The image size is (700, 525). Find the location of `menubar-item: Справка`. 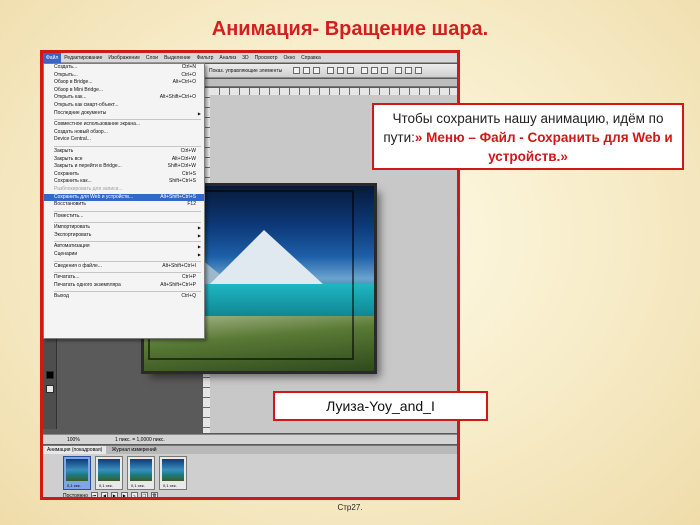

menubar-item: Справка is located at coordinates (311, 58).